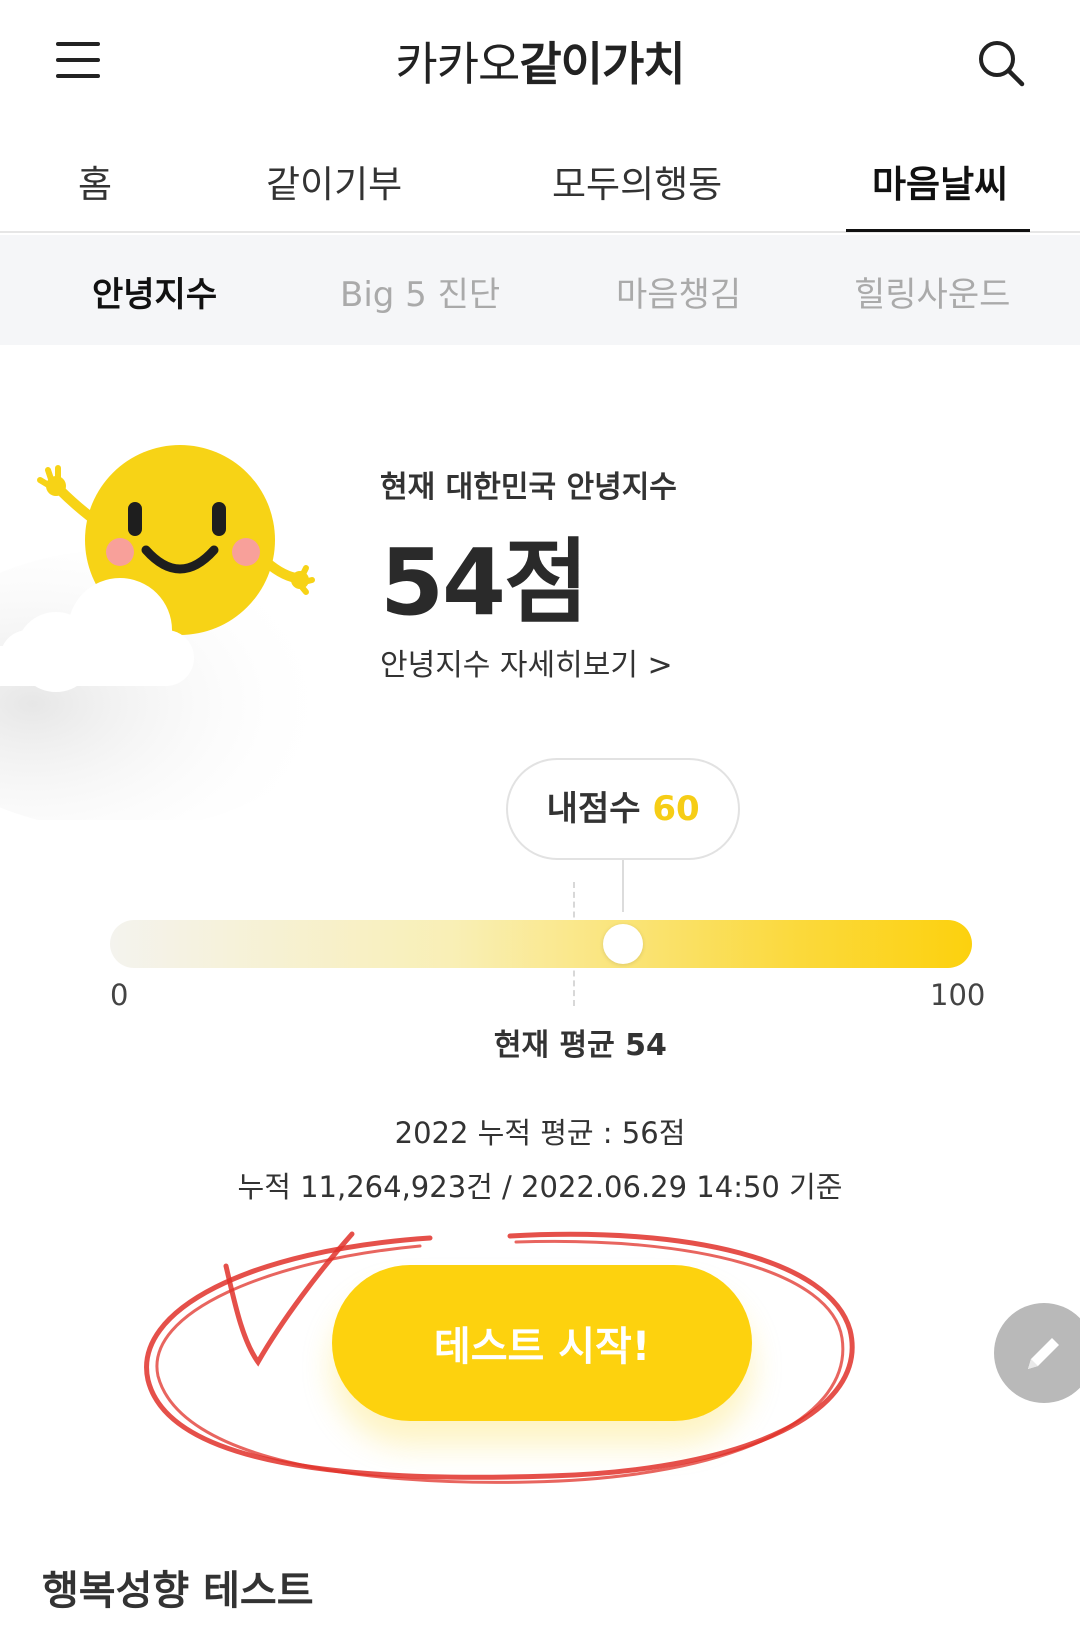 The image size is (1080, 1630). I want to click on subtab-healing-sound: 힐링사운드, so click(932, 291).